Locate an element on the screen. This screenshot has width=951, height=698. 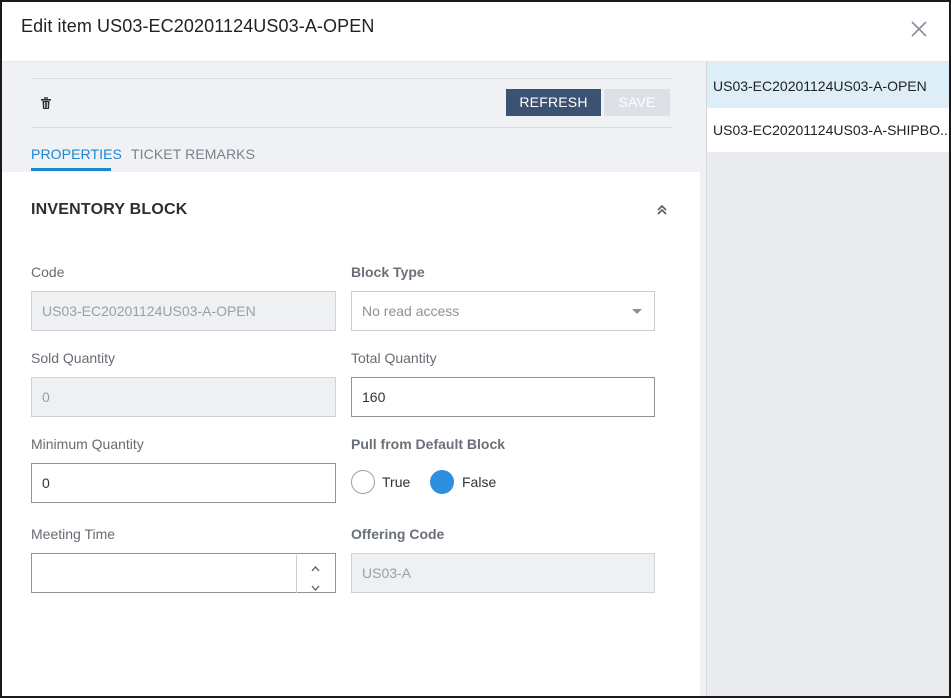
minimum-quantity-label: Minimum Quantity is located at coordinates (87, 444).